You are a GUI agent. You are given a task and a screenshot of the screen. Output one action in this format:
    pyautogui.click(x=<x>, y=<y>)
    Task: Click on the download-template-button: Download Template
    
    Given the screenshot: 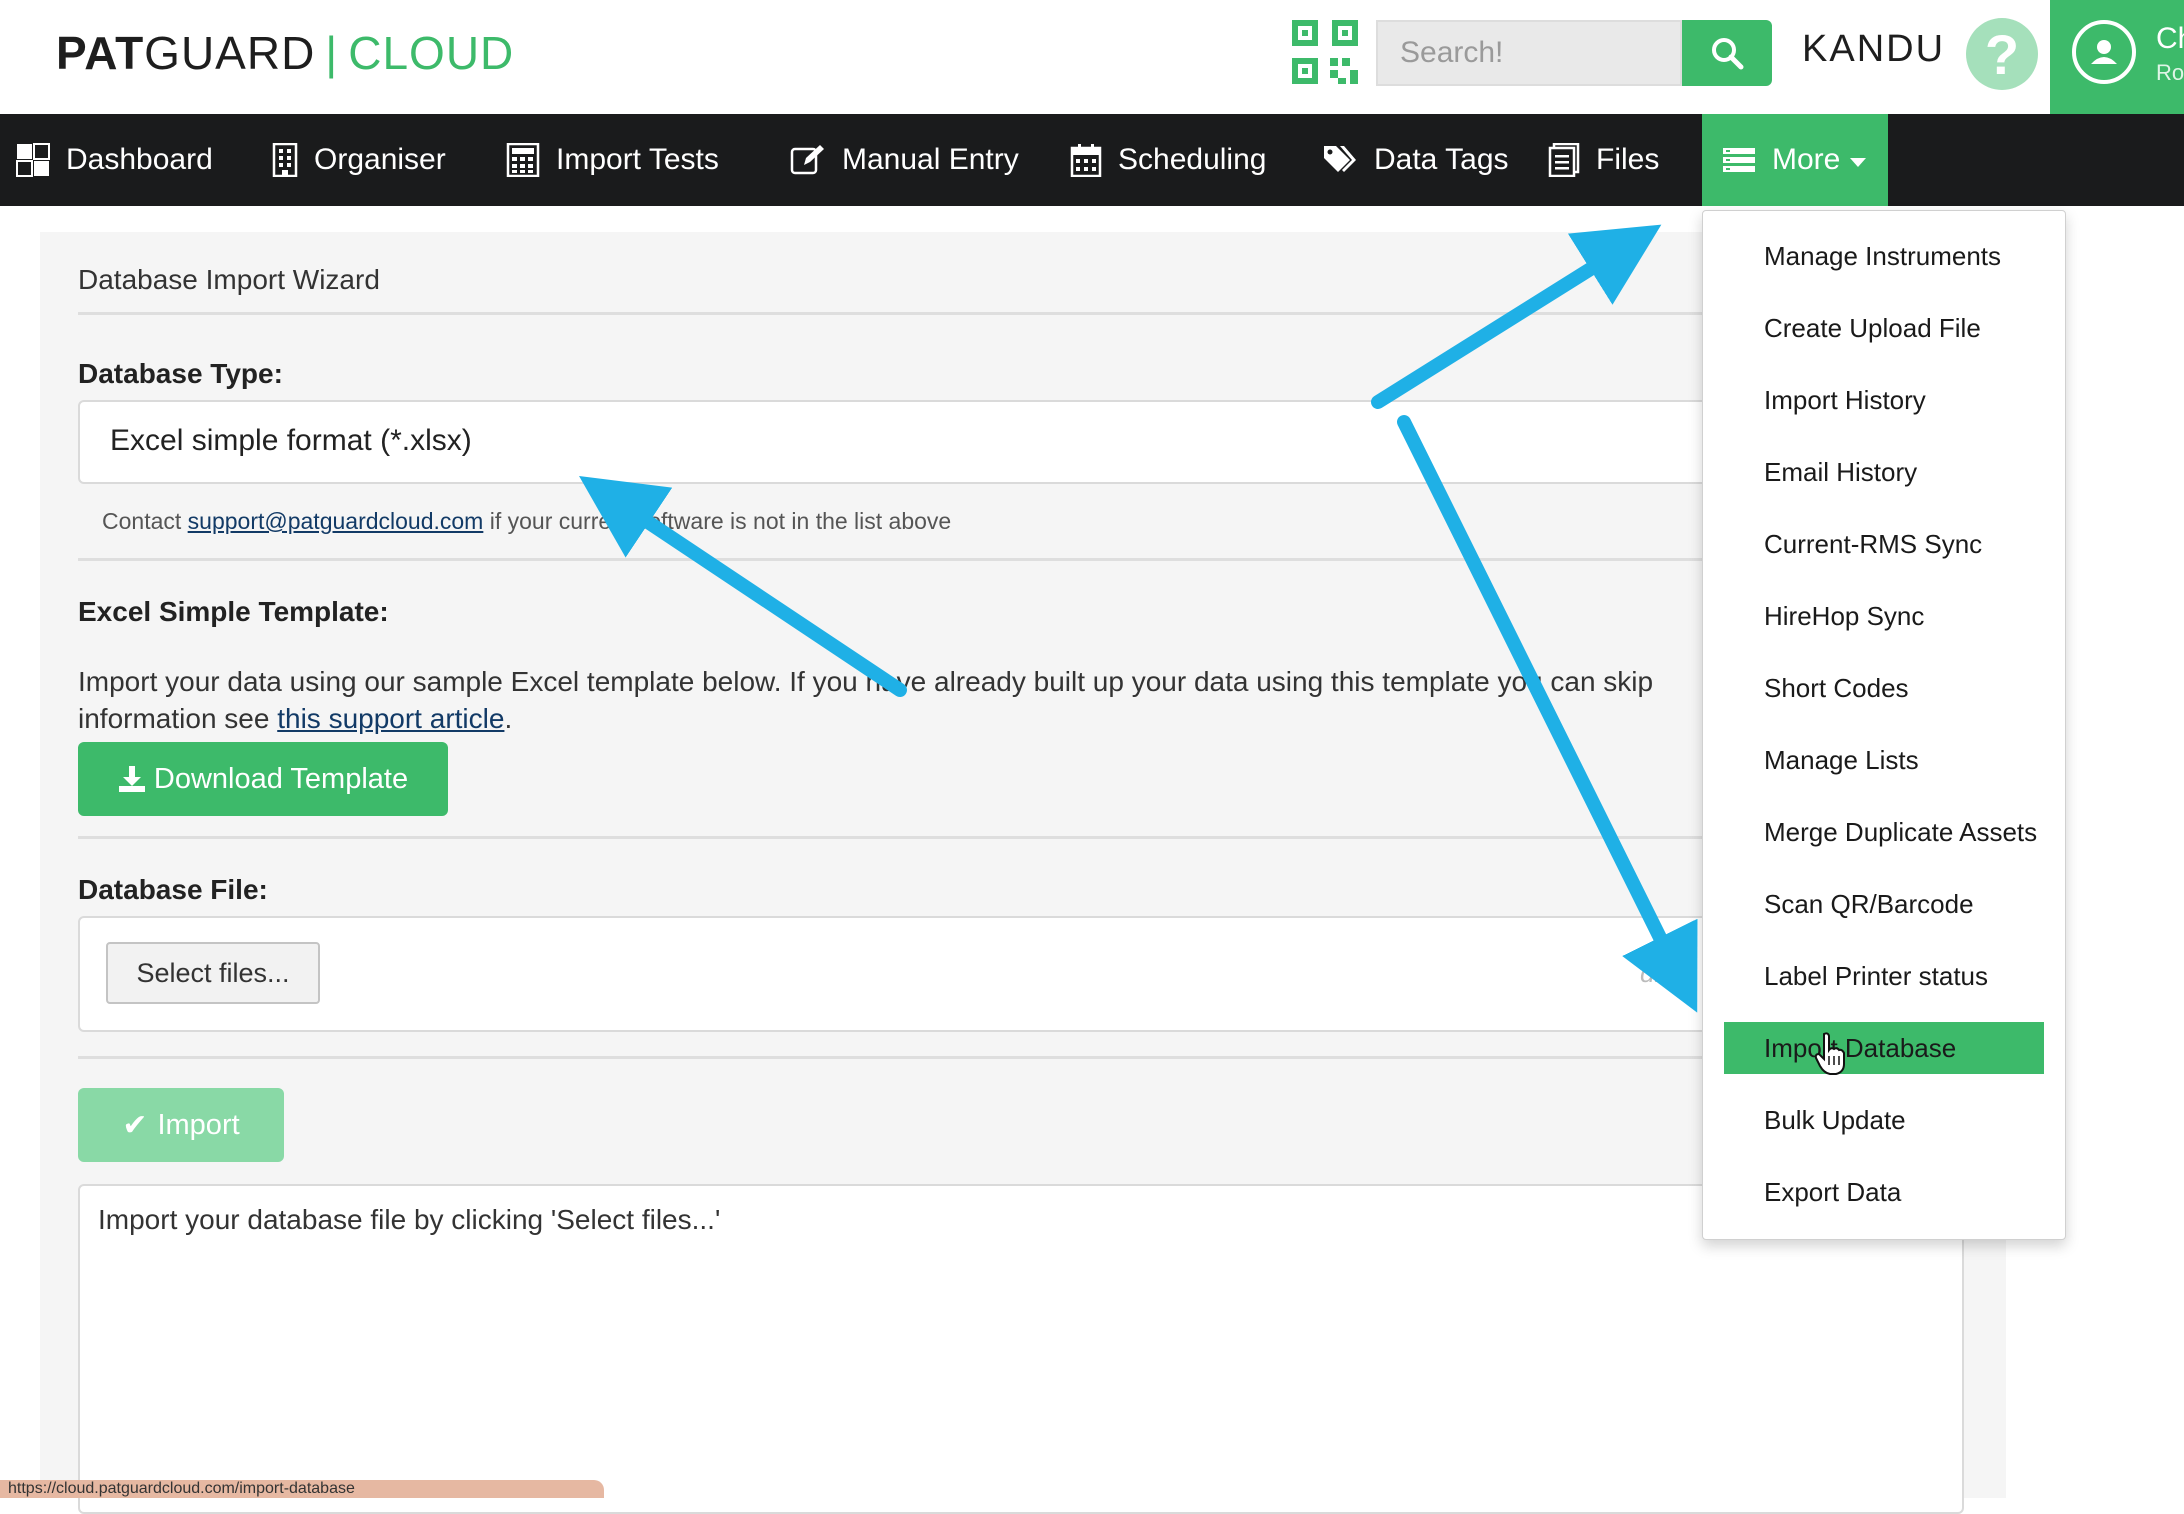 What is the action you would take?
    pyautogui.click(x=263, y=779)
    